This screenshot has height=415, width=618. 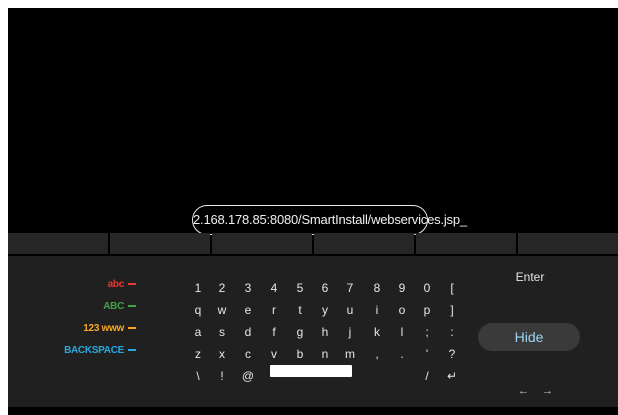 I want to click on key: i, so click(x=377, y=310).